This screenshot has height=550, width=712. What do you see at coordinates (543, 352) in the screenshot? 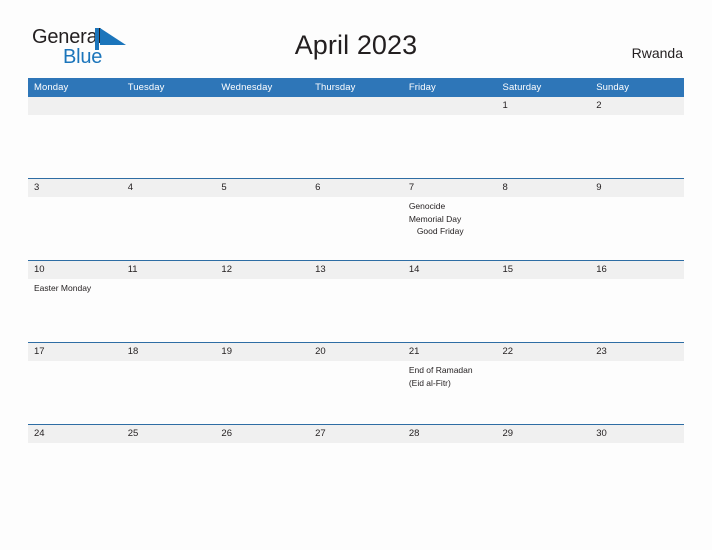
I see `calendar-day-number: 22` at bounding box center [543, 352].